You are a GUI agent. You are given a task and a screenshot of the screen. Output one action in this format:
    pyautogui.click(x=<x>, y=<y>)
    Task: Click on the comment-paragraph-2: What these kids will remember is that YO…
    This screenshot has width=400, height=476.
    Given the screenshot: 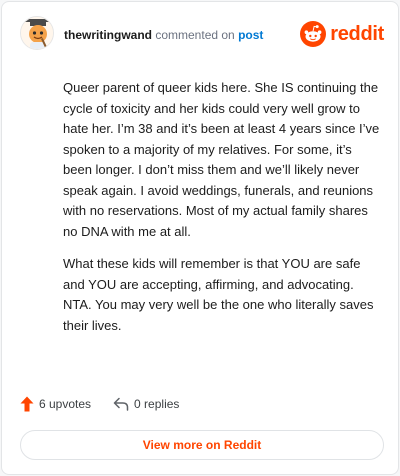 What is the action you would take?
    pyautogui.click(x=218, y=294)
    